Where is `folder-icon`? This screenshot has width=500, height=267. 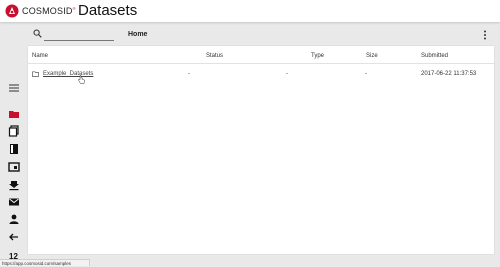
folder-icon is located at coordinates (14, 114).